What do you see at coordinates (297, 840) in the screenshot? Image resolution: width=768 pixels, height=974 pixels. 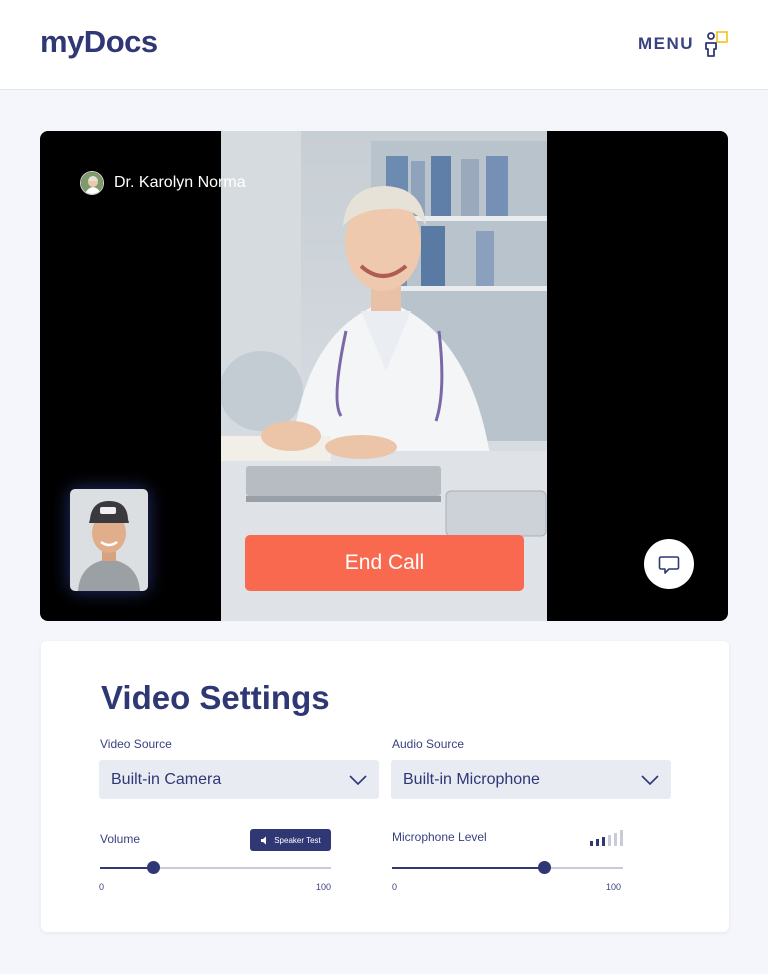 I see `speaker-test-label: Speaker Test` at bounding box center [297, 840].